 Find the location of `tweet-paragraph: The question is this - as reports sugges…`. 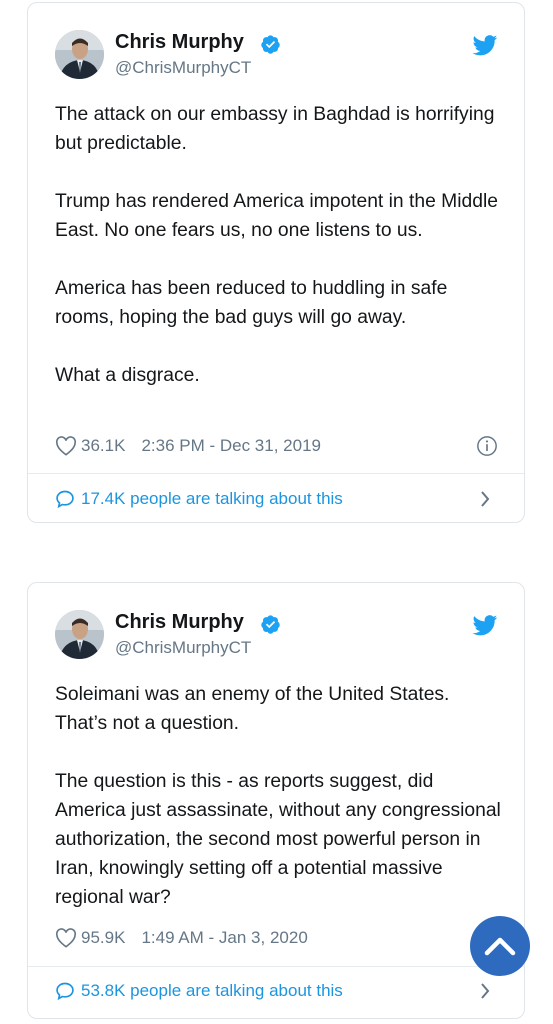

tweet-paragraph: The question is this - as reports sugges… is located at coordinates (278, 839).